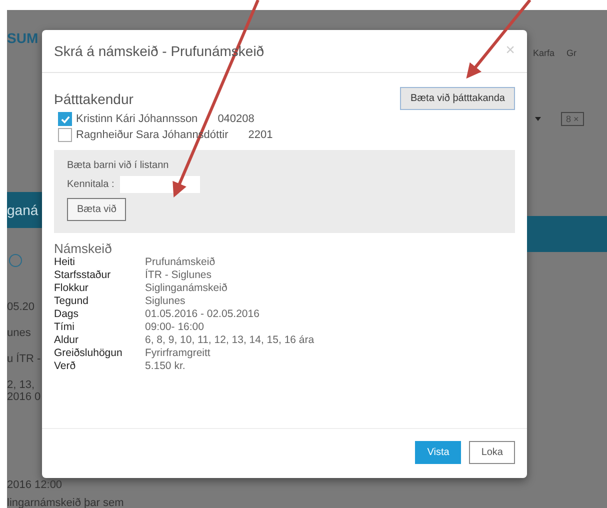 The image size is (607, 508). What do you see at coordinates (165, 366) in the screenshot?
I see `detail-value: 5.150 kr.` at bounding box center [165, 366].